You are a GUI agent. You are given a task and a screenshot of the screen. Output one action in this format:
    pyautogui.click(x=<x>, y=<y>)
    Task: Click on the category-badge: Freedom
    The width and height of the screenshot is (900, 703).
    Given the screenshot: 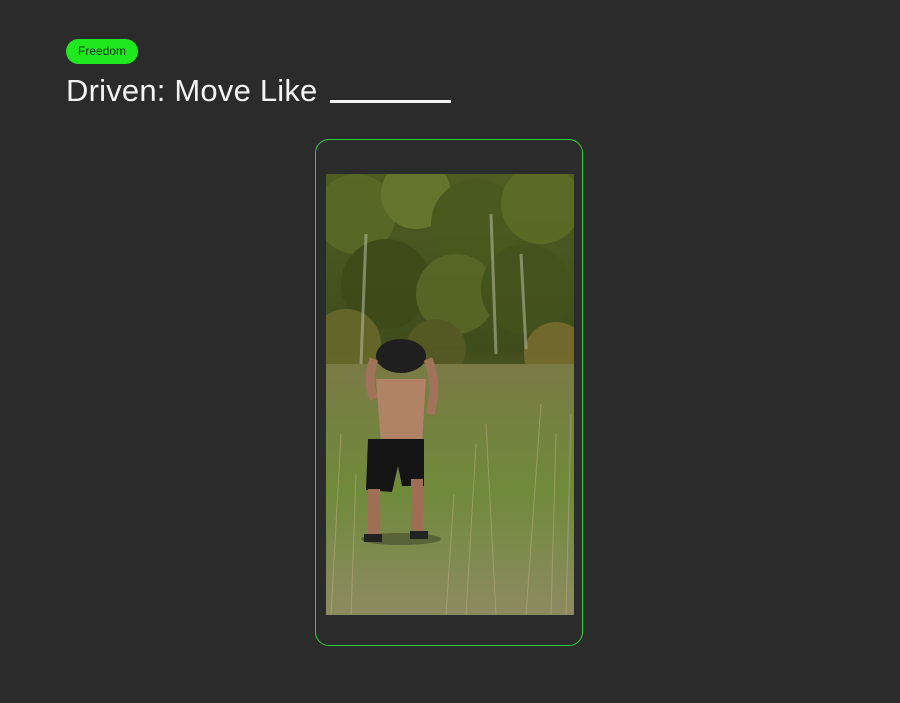 What is the action you would take?
    pyautogui.click(x=102, y=51)
    